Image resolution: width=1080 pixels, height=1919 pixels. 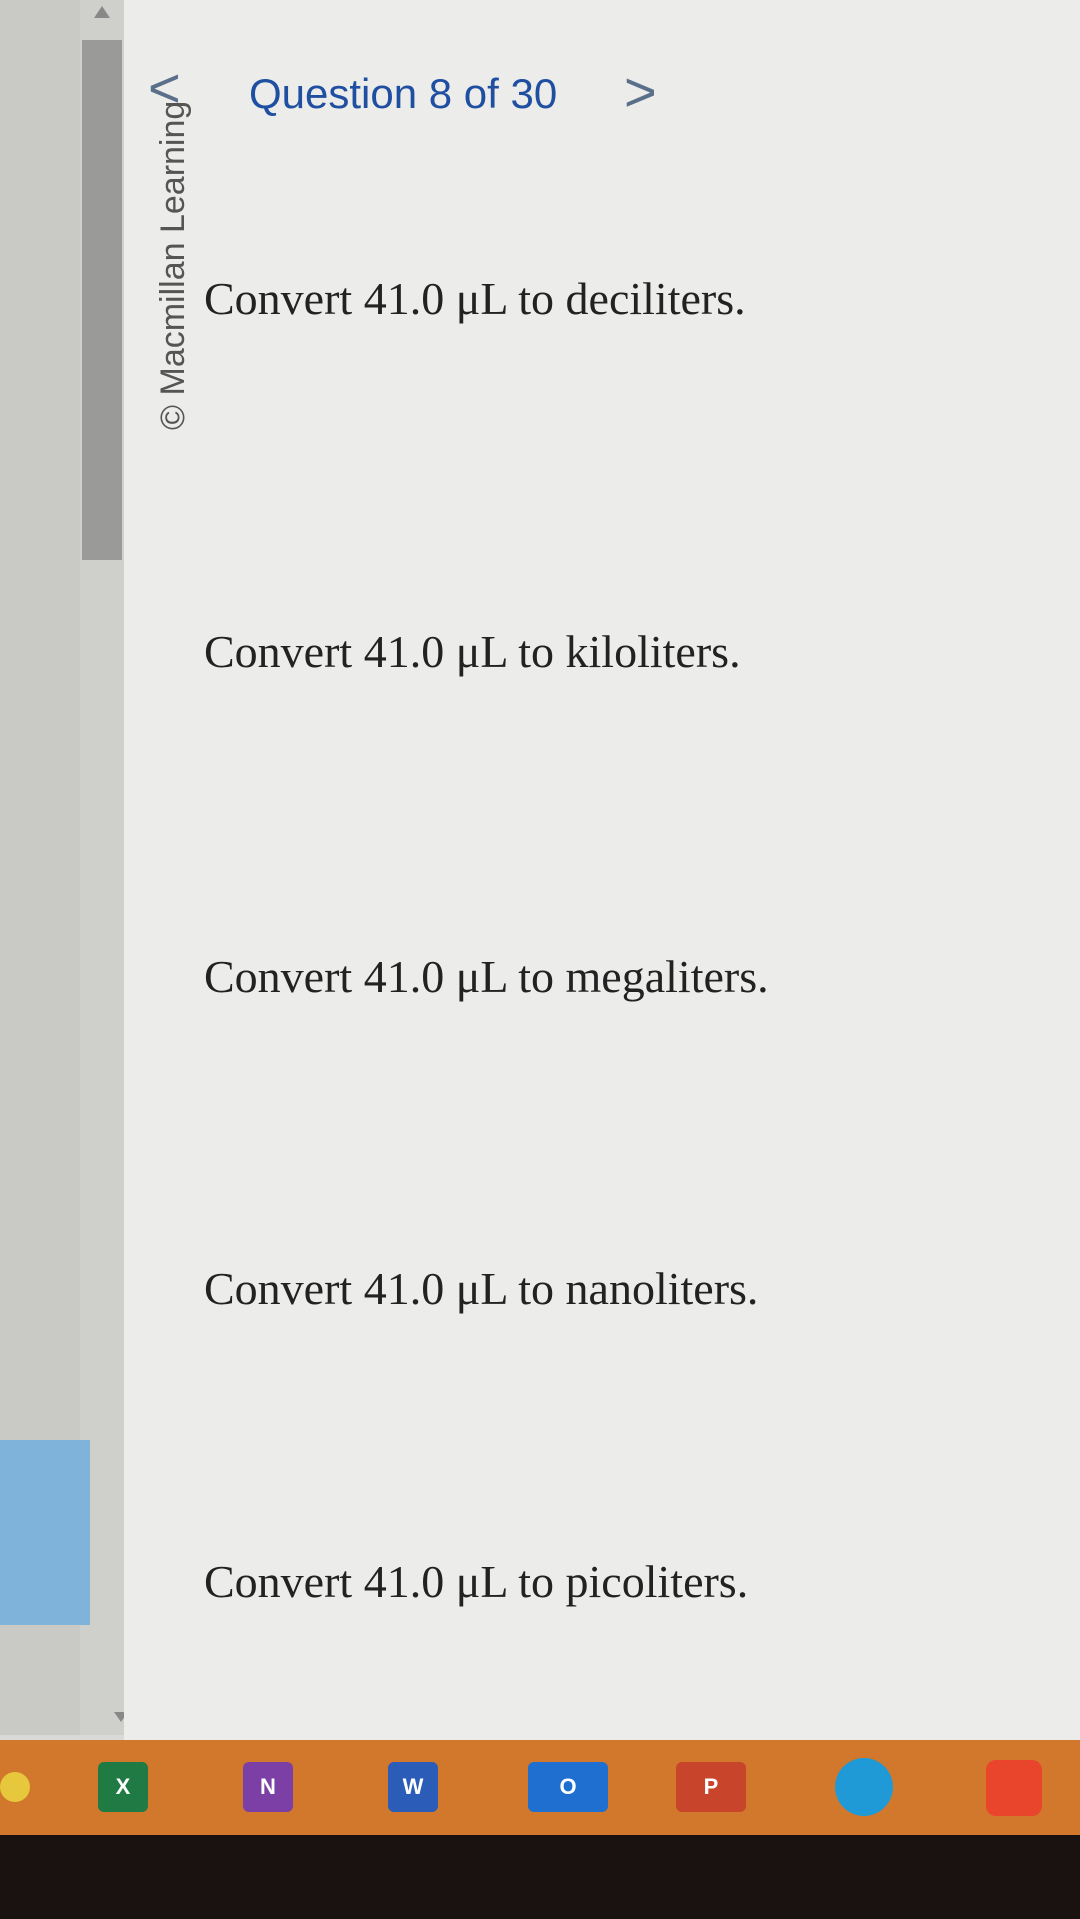 I want to click on question-prompt-4: Convert 41.0 μL to nanoliters., so click(x=481, y=1288).